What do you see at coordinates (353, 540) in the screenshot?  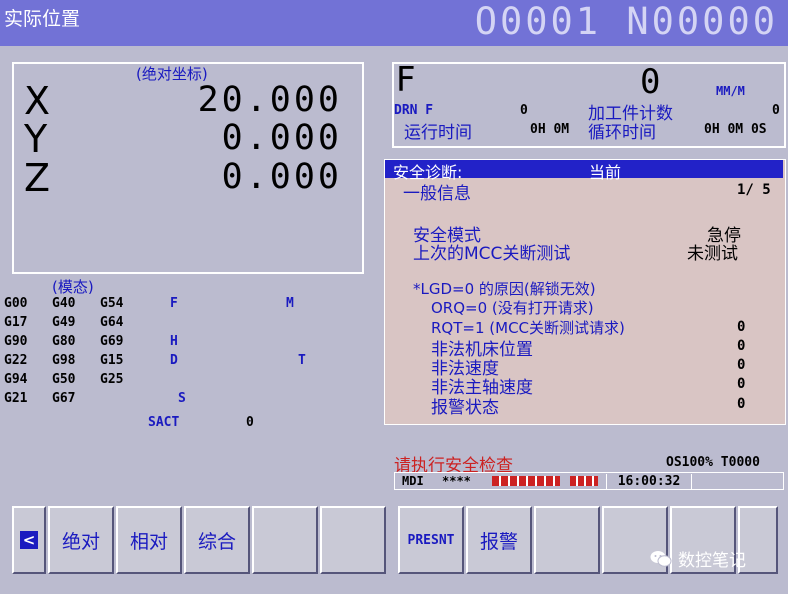 I see `softkey-empty-2-button` at bounding box center [353, 540].